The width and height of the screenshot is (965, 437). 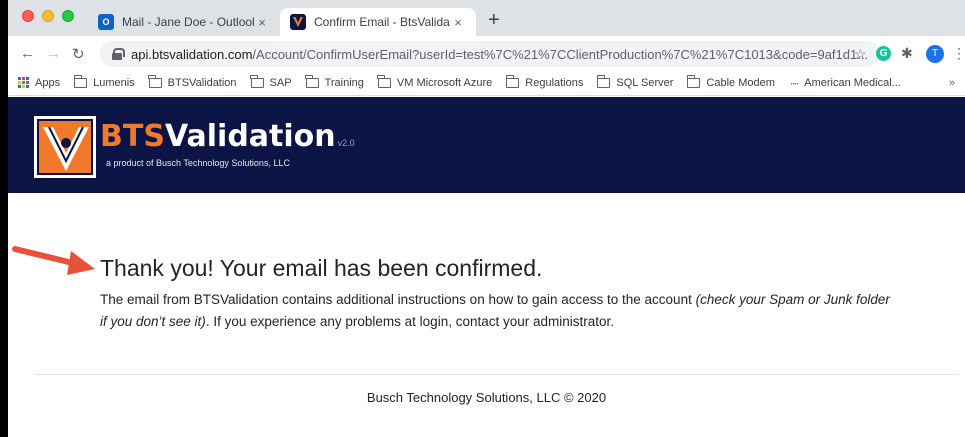 What do you see at coordinates (192, 54) in the screenshot?
I see `url-host: api.btsvalidation.com` at bounding box center [192, 54].